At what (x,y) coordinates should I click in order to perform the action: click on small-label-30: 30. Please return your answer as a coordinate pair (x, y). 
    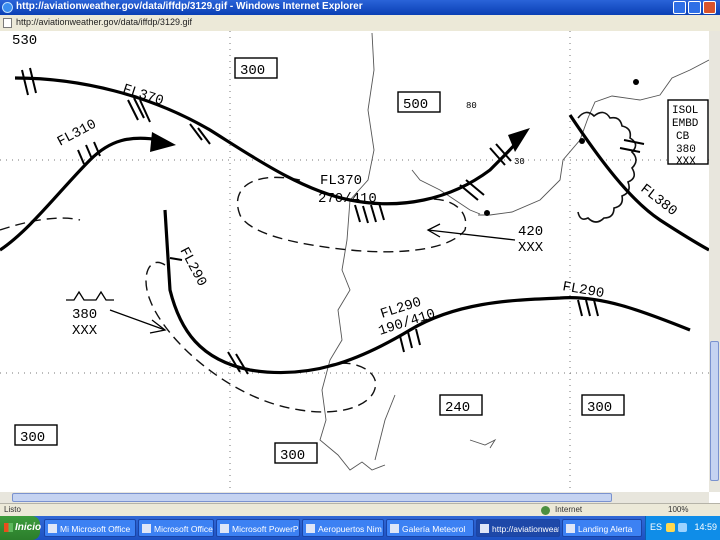
    Looking at the image, I should click on (519, 162).